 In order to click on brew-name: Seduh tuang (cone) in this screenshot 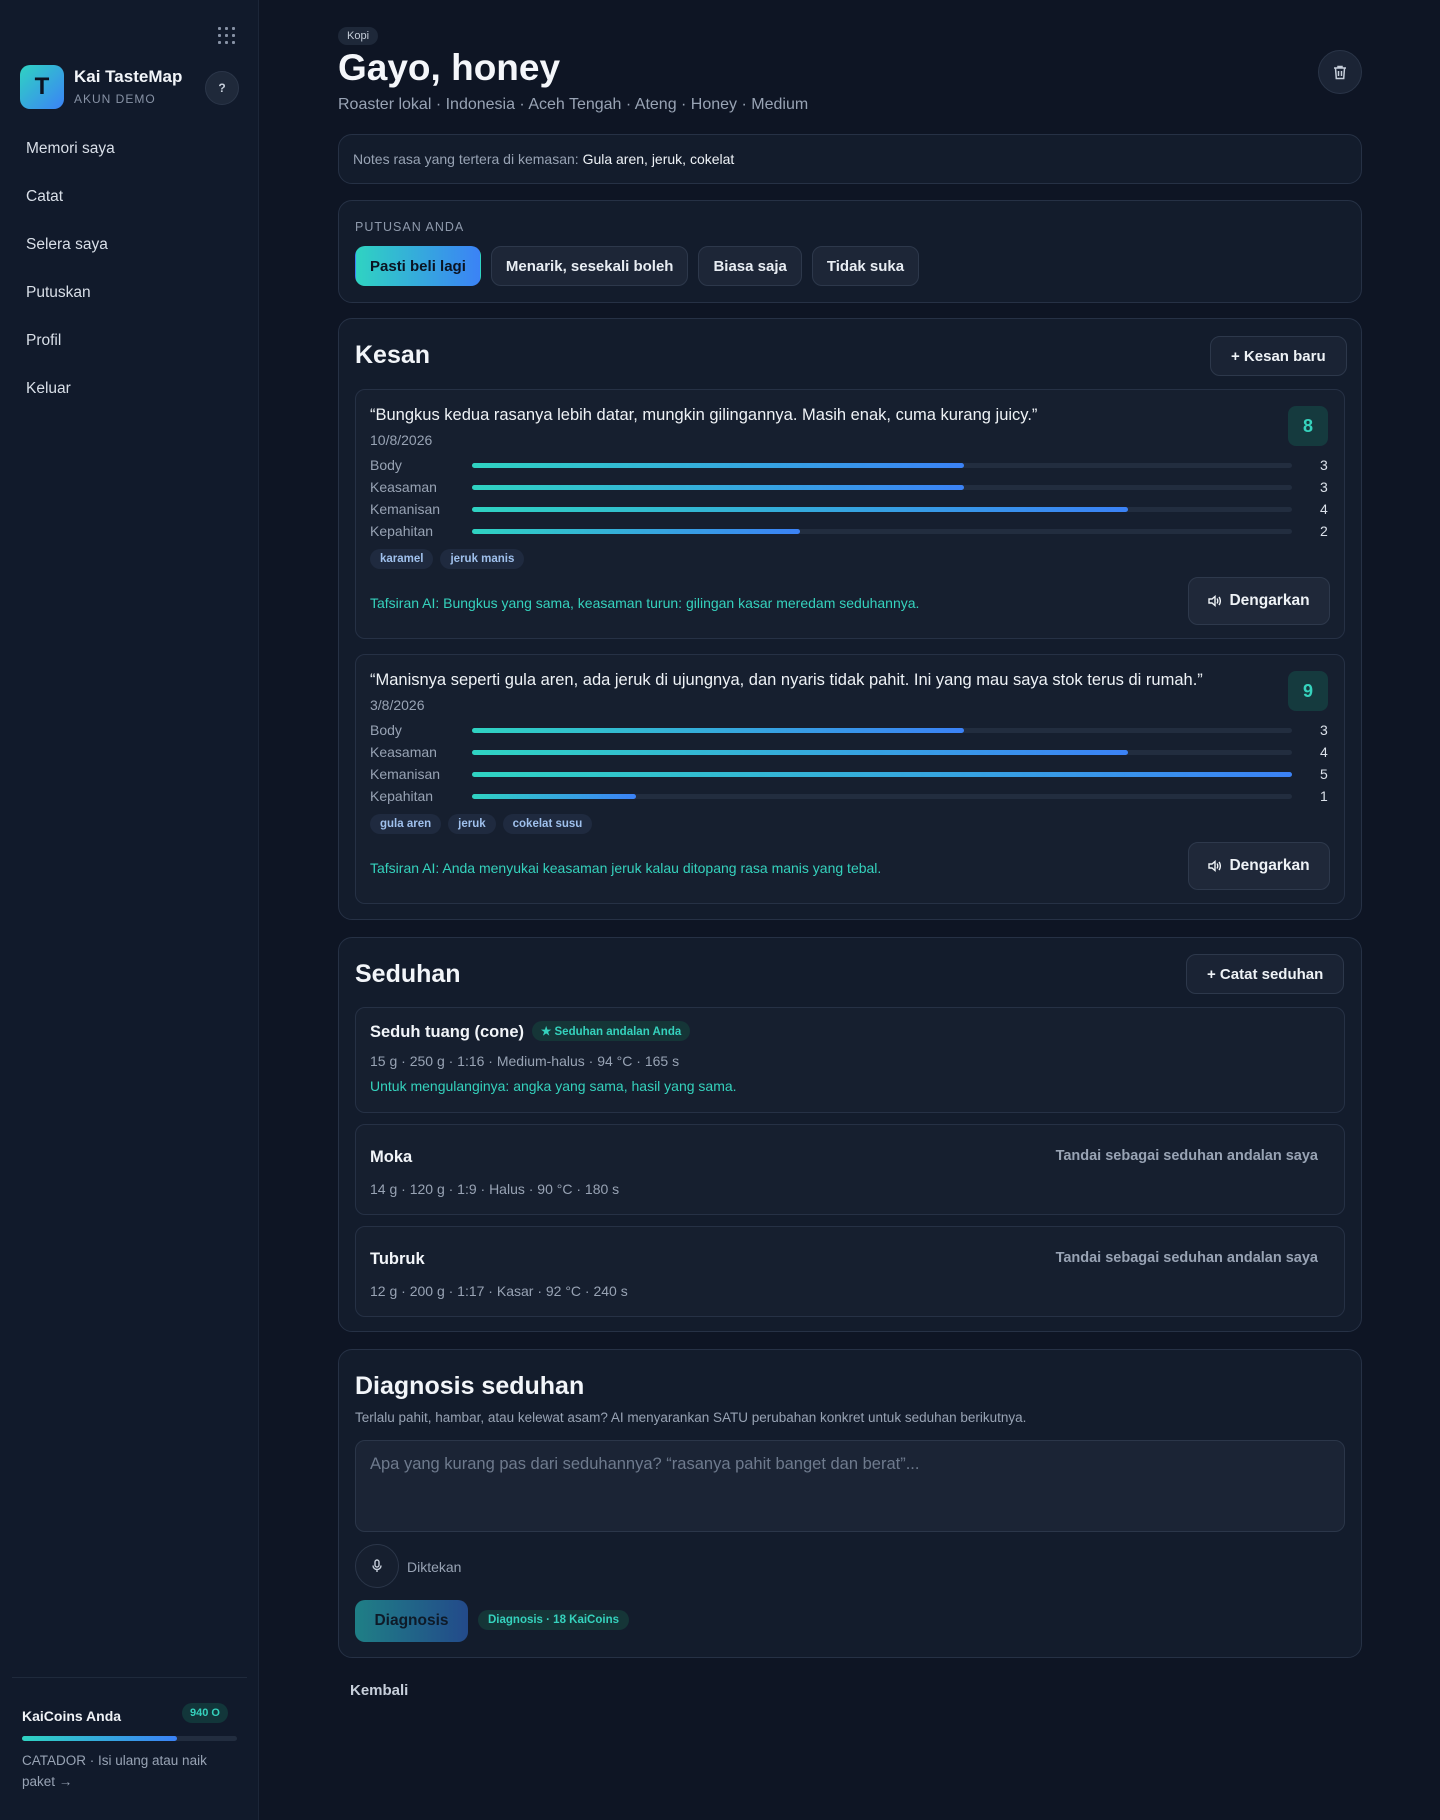, I will do `click(447, 1032)`.